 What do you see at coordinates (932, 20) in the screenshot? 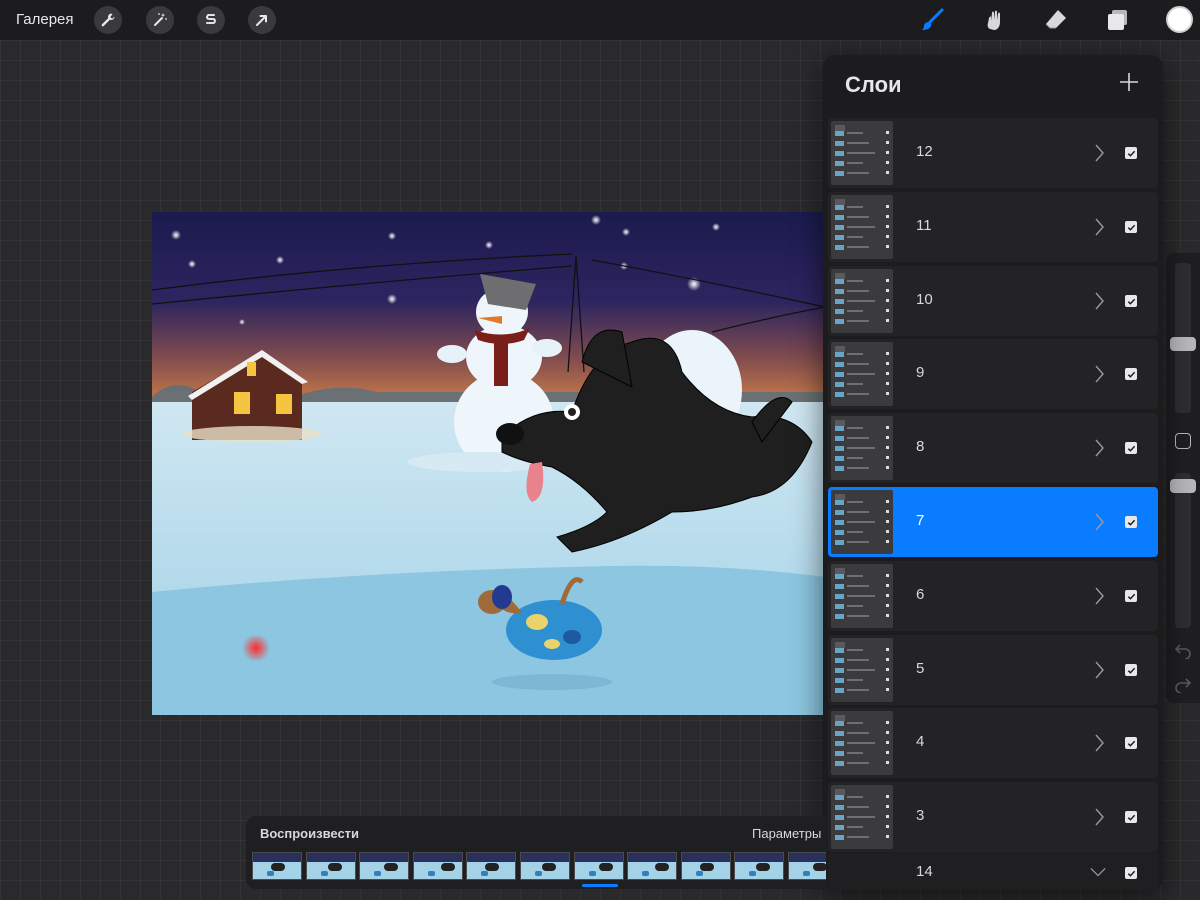
I see `brush-icon` at bounding box center [932, 20].